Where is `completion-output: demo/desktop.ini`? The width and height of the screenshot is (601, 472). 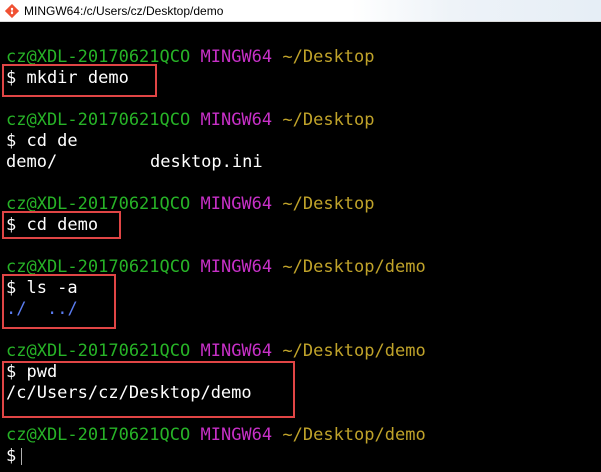
completion-output: demo/desktop.ini is located at coordinates (134, 162).